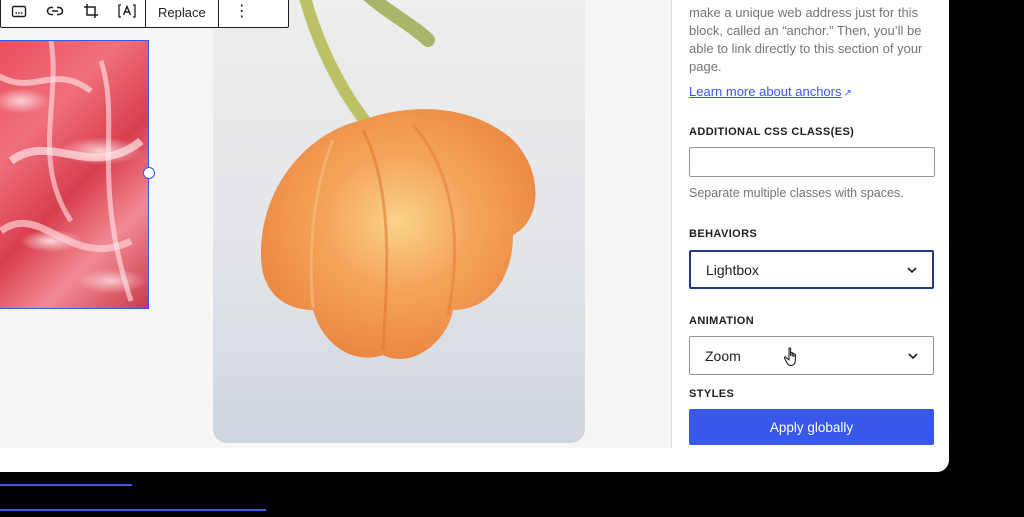  I want to click on behaviors-select: Lightbox, so click(811, 269).